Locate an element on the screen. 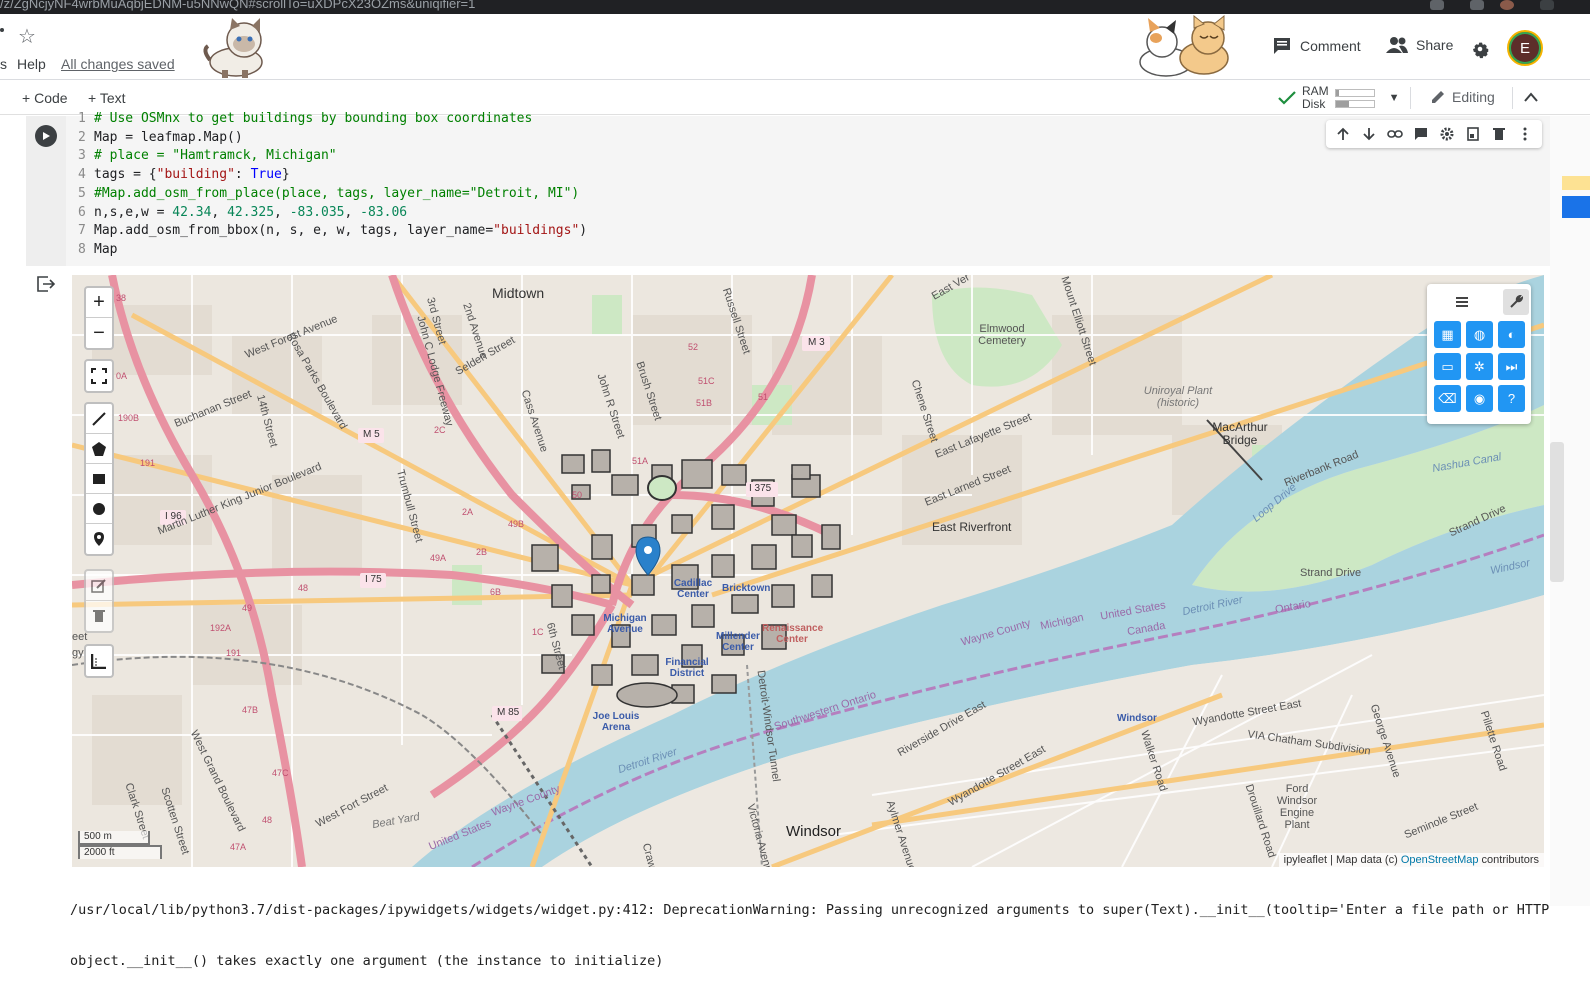 Image resolution: width=1590 pixels, height=987 pixels. exit-51c: 51C is located at coordinates (706, 381).